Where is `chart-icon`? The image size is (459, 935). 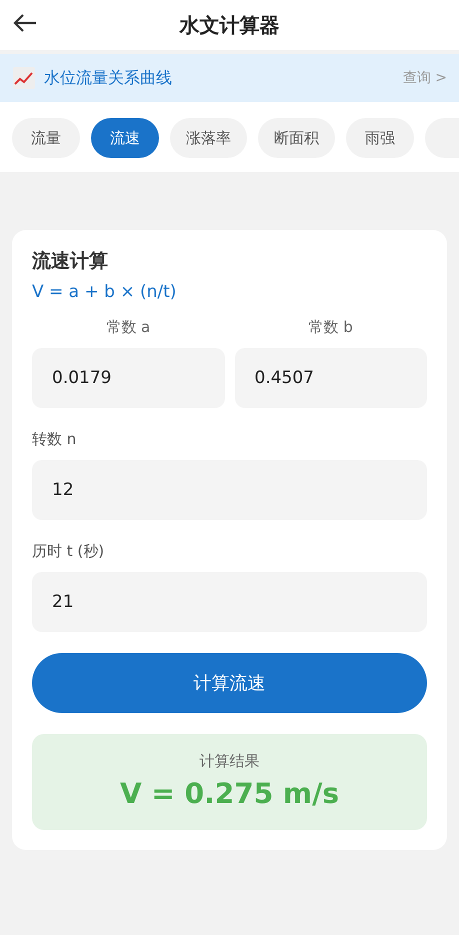
chart-icon is located at coordinates (24, 78).